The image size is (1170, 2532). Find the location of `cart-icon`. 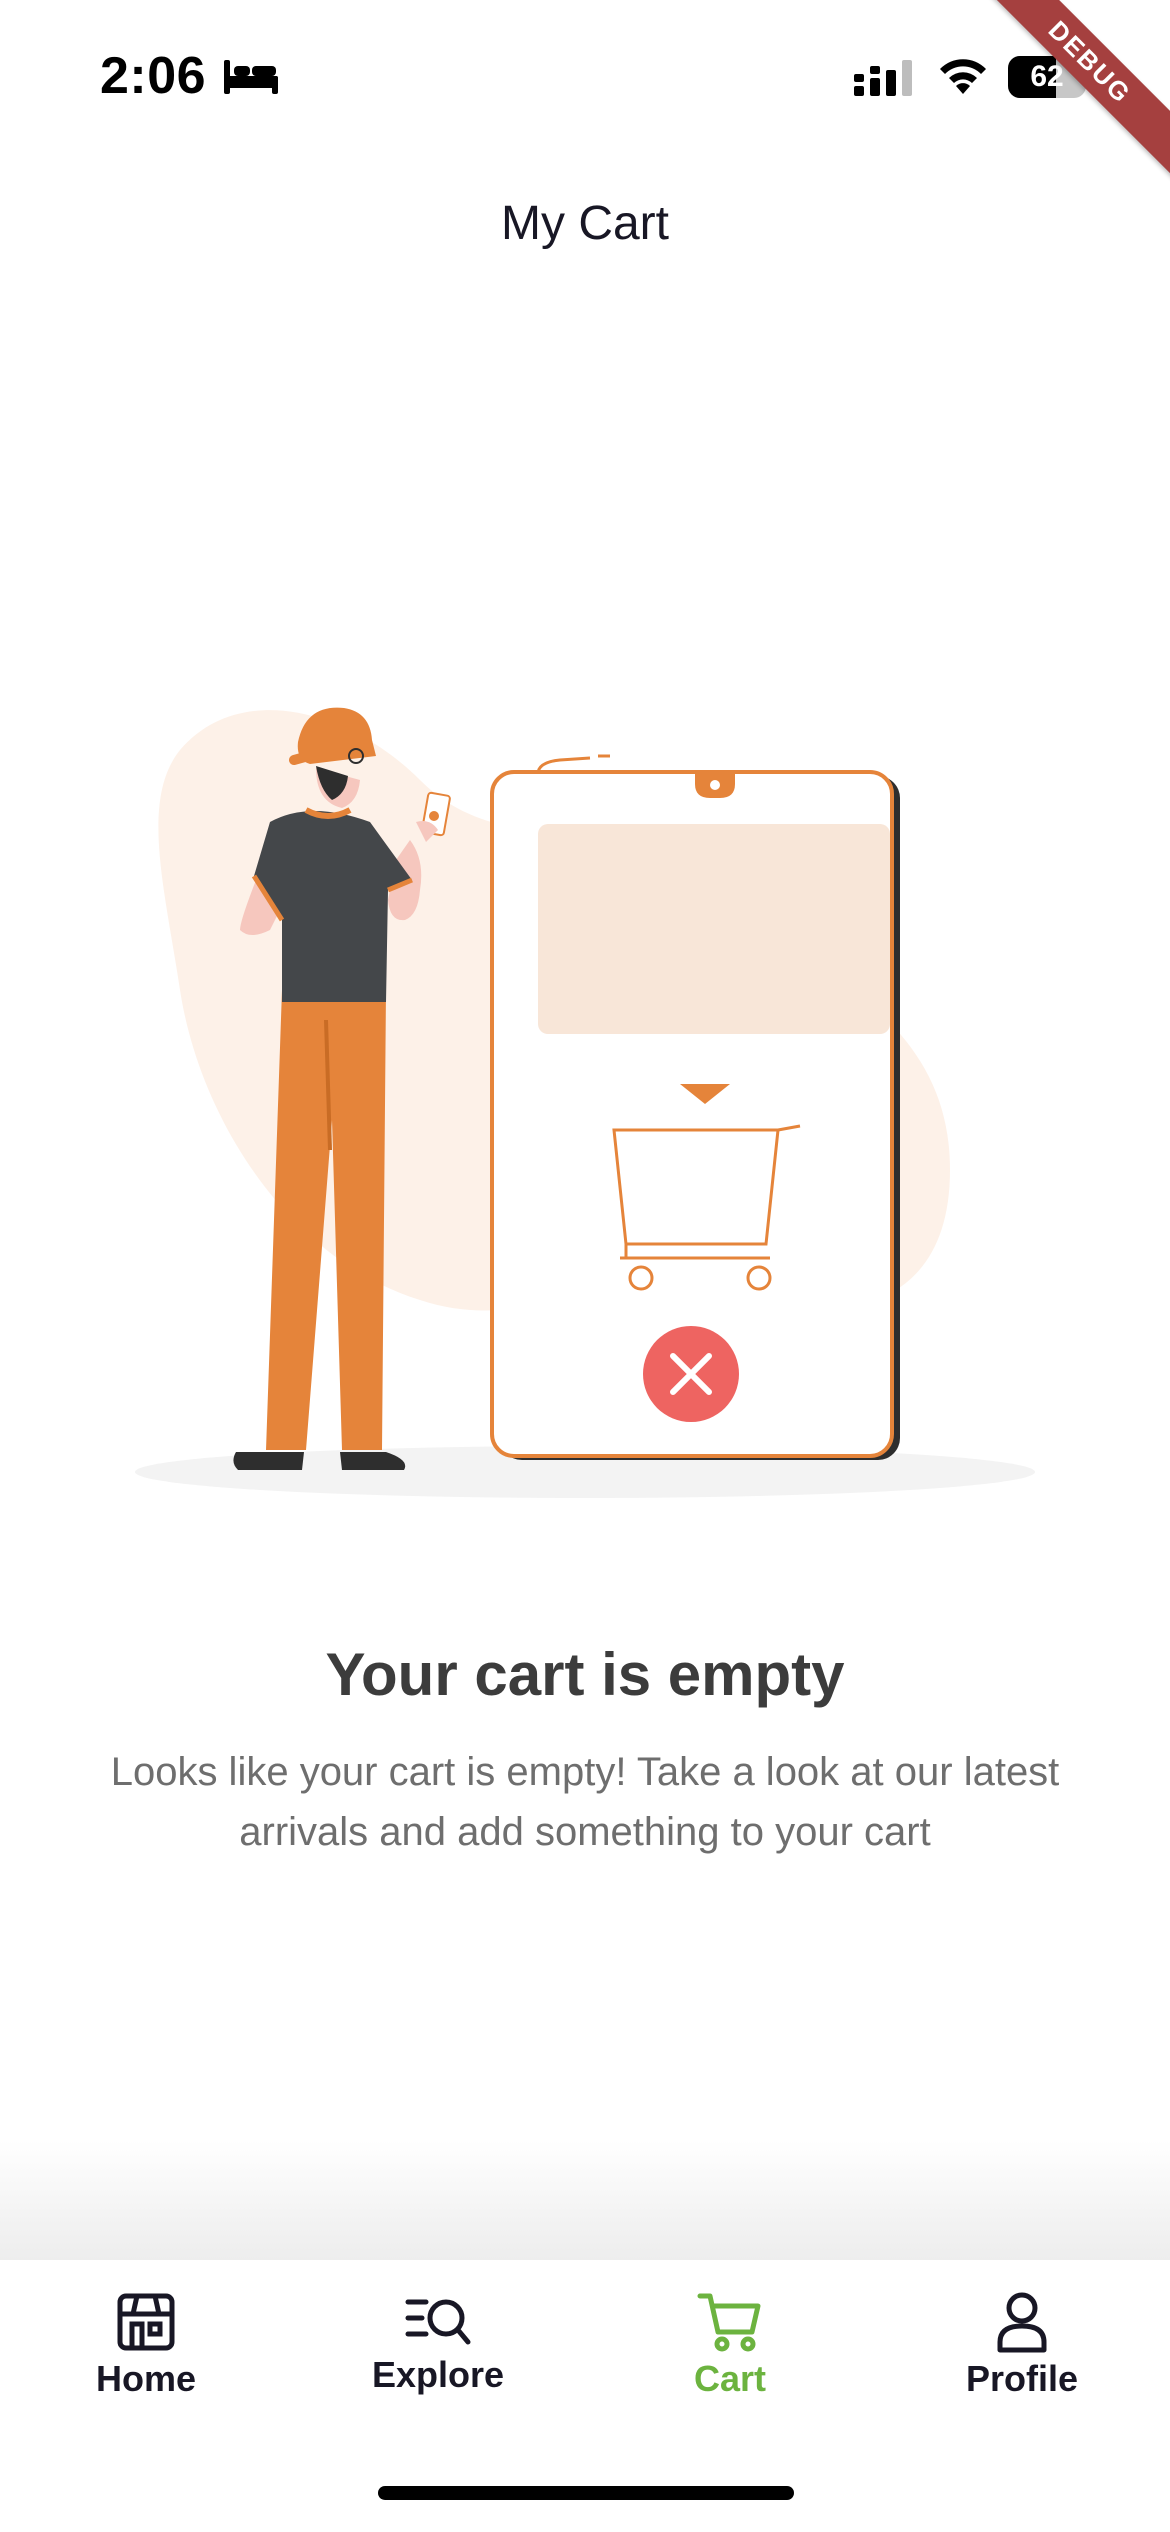

cart-icon is located at coordinates (729, 2322).